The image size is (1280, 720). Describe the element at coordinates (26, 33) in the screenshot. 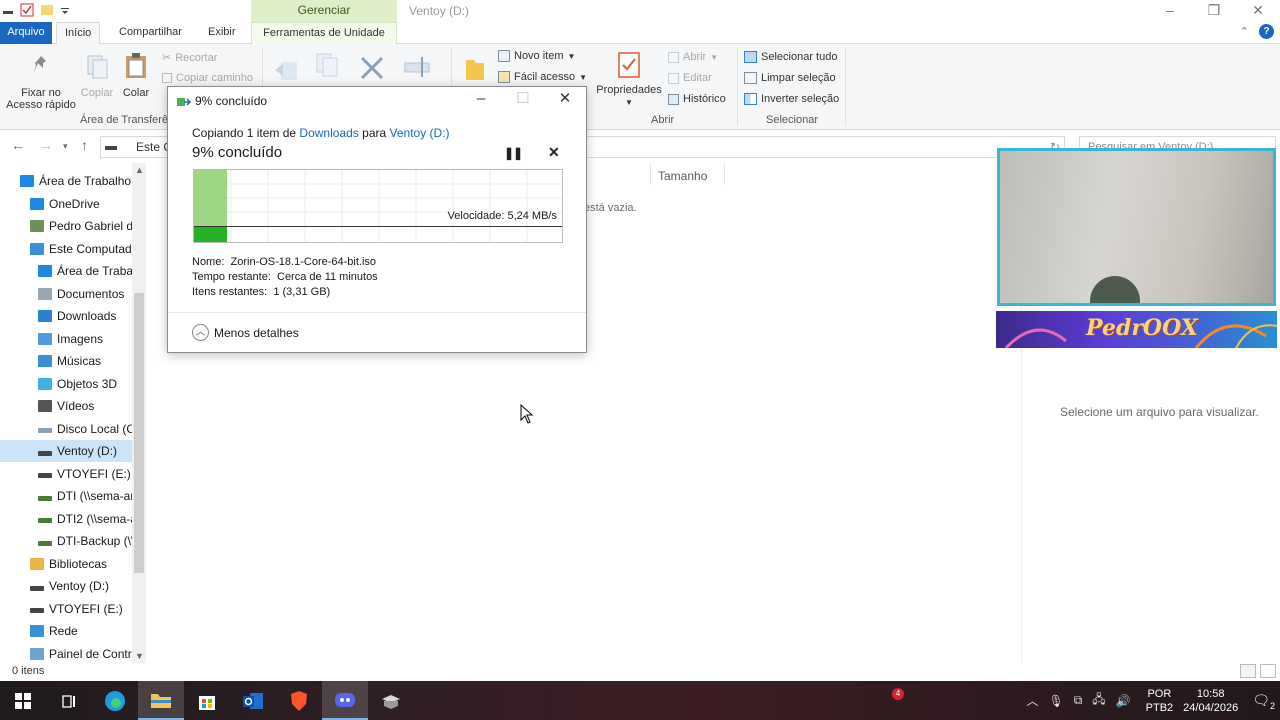

I see `tab-file: Arquivo` at that location.